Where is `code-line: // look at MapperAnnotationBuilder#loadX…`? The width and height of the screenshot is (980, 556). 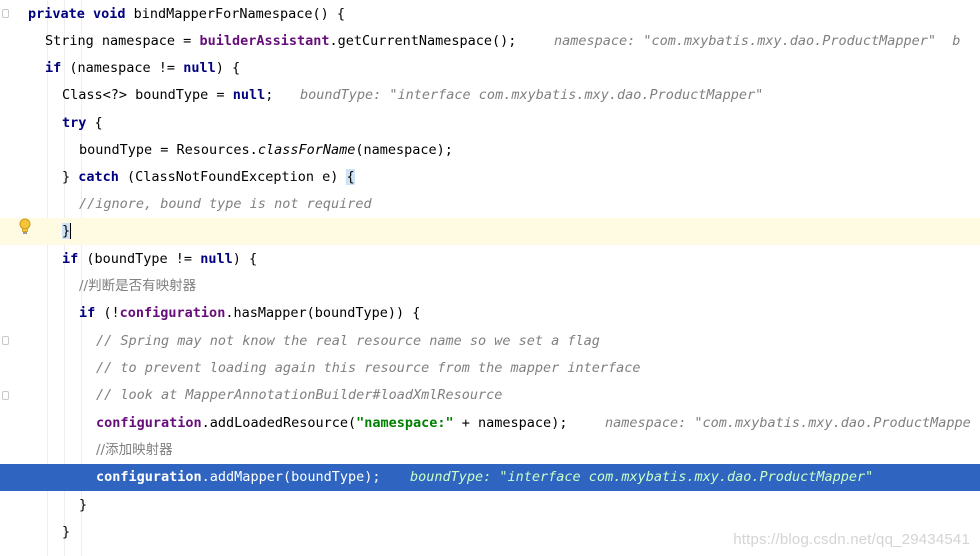 code-line: // look at MapperAnnotationBuilder#loadX… is located at coordinates (490, 395).